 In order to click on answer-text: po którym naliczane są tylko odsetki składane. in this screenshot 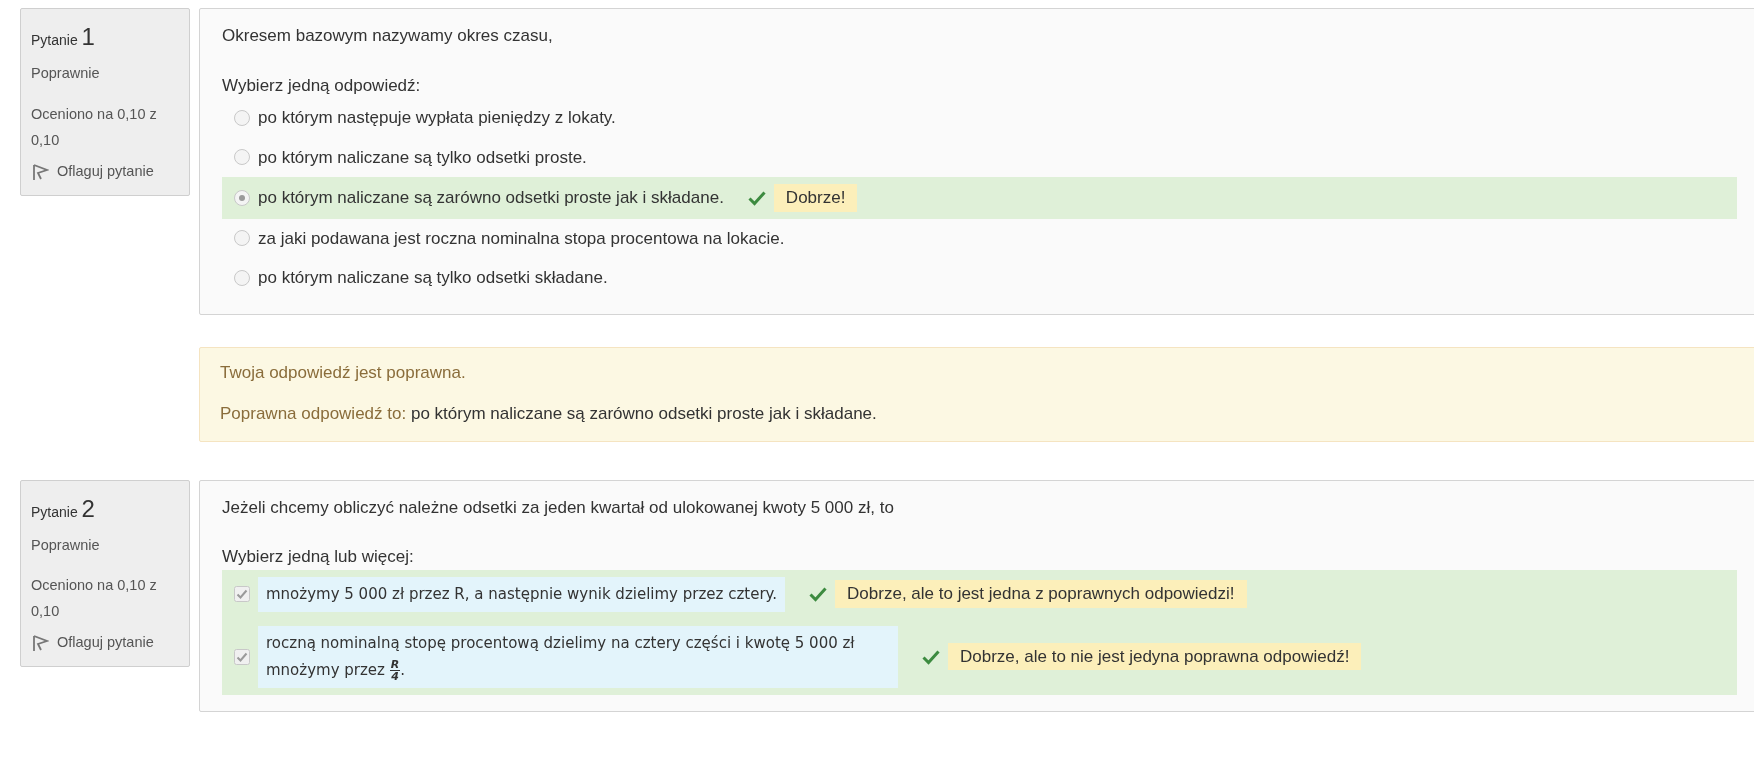, I will do `click(433, 278)`.